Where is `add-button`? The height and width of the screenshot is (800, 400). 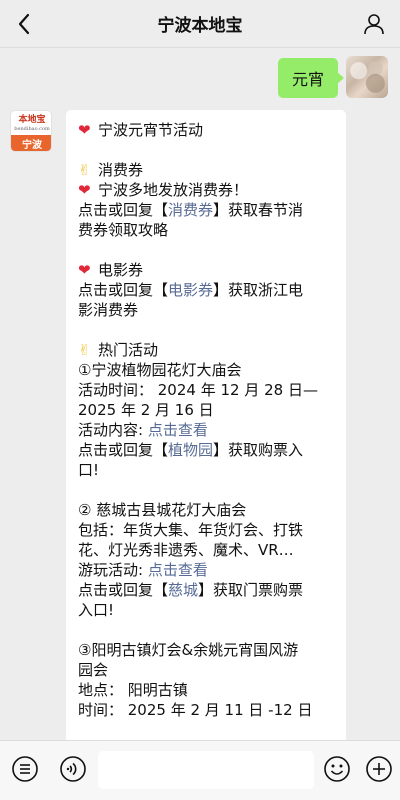
add-button is located at coordinates (379, 769).